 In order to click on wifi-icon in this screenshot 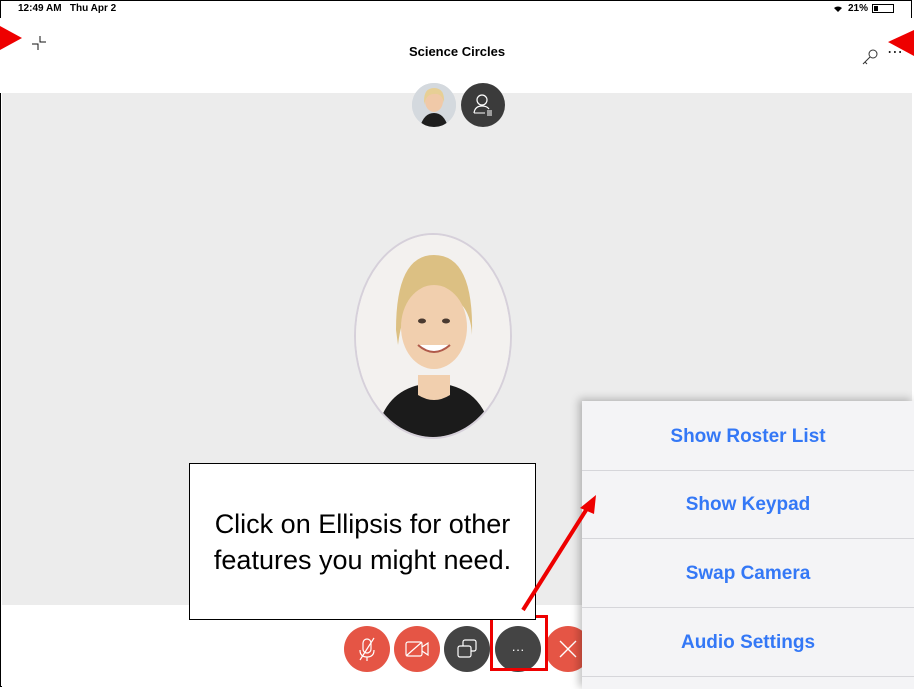, I will do `click(837, 9)`.